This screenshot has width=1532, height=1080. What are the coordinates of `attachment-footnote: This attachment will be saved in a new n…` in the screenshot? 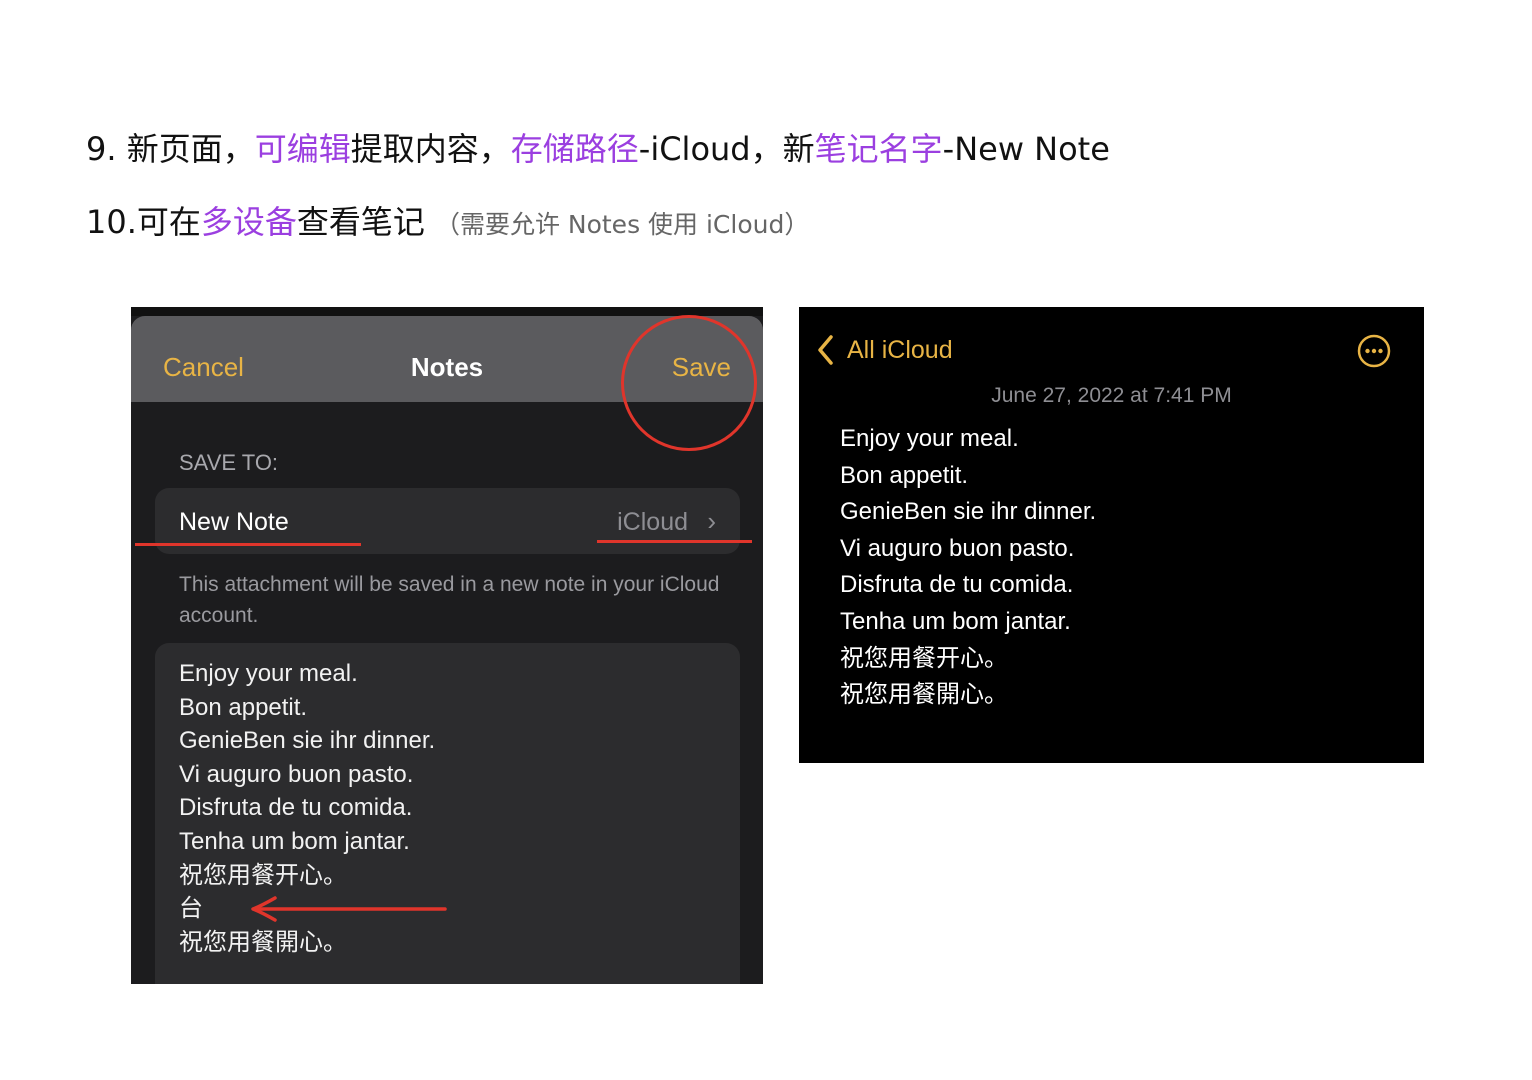 It's located at (449, 600).